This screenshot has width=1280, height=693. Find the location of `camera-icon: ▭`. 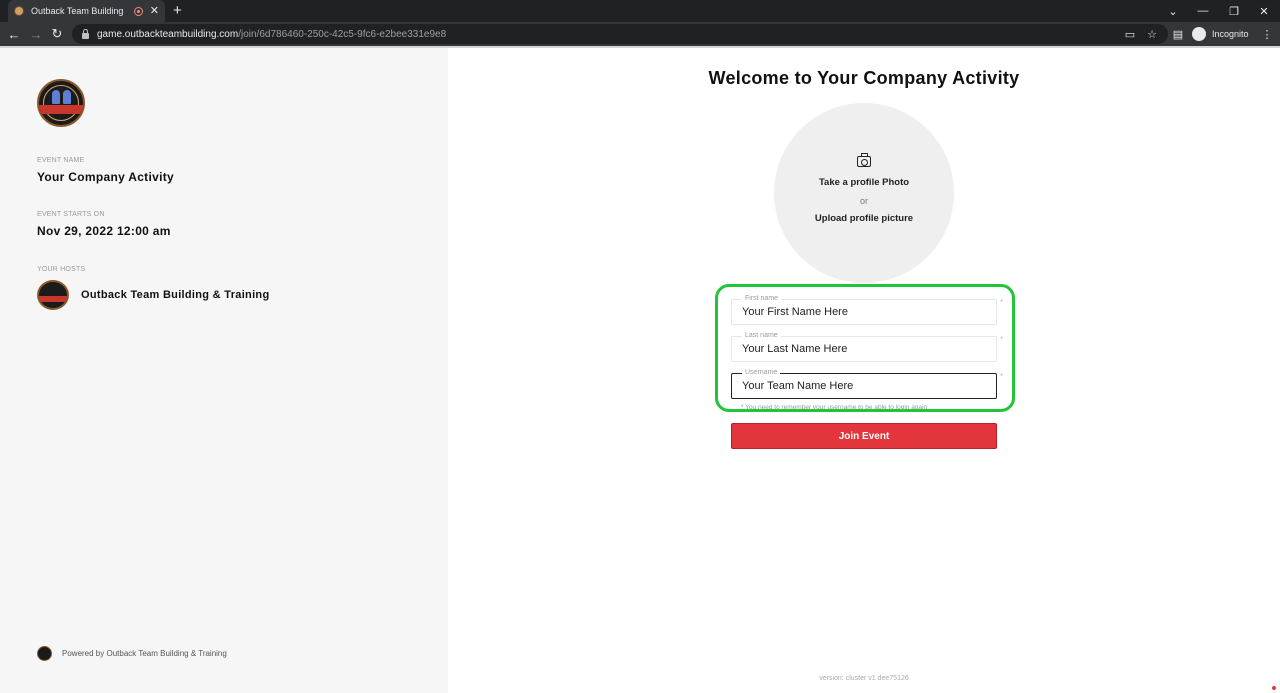

camera-icon: ▭ is located at coordinates (1130, 34).